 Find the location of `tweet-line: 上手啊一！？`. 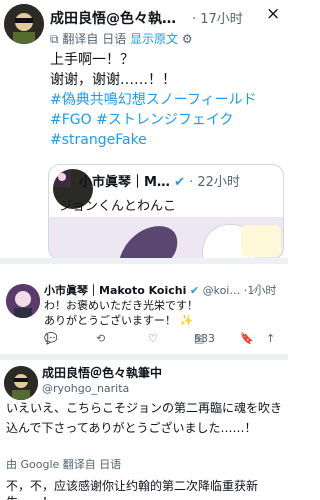

tweet-line: 上手啊一！？ is located at coordinates (92, 60).